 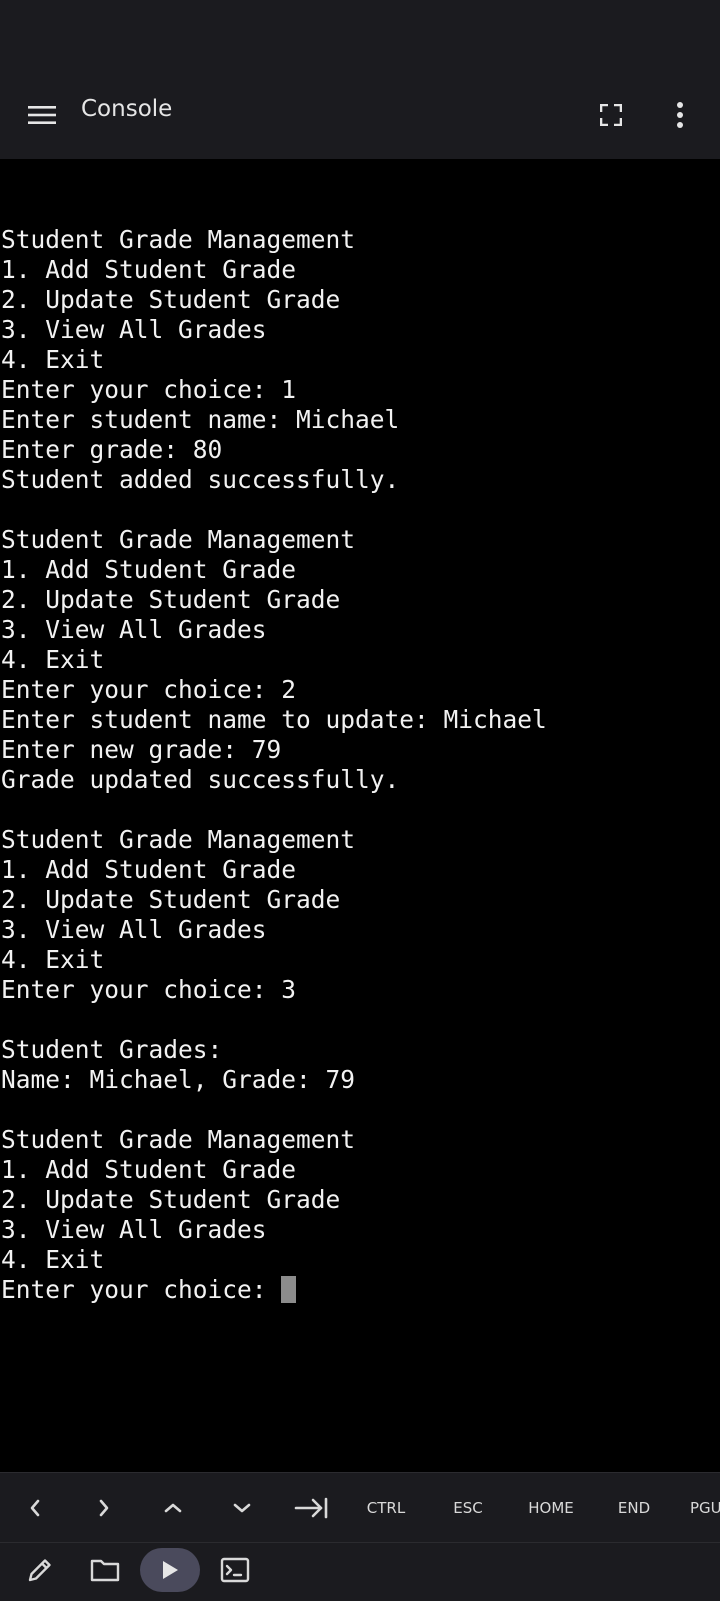 I want to click on key-tab, so click(x=311, y=1508).